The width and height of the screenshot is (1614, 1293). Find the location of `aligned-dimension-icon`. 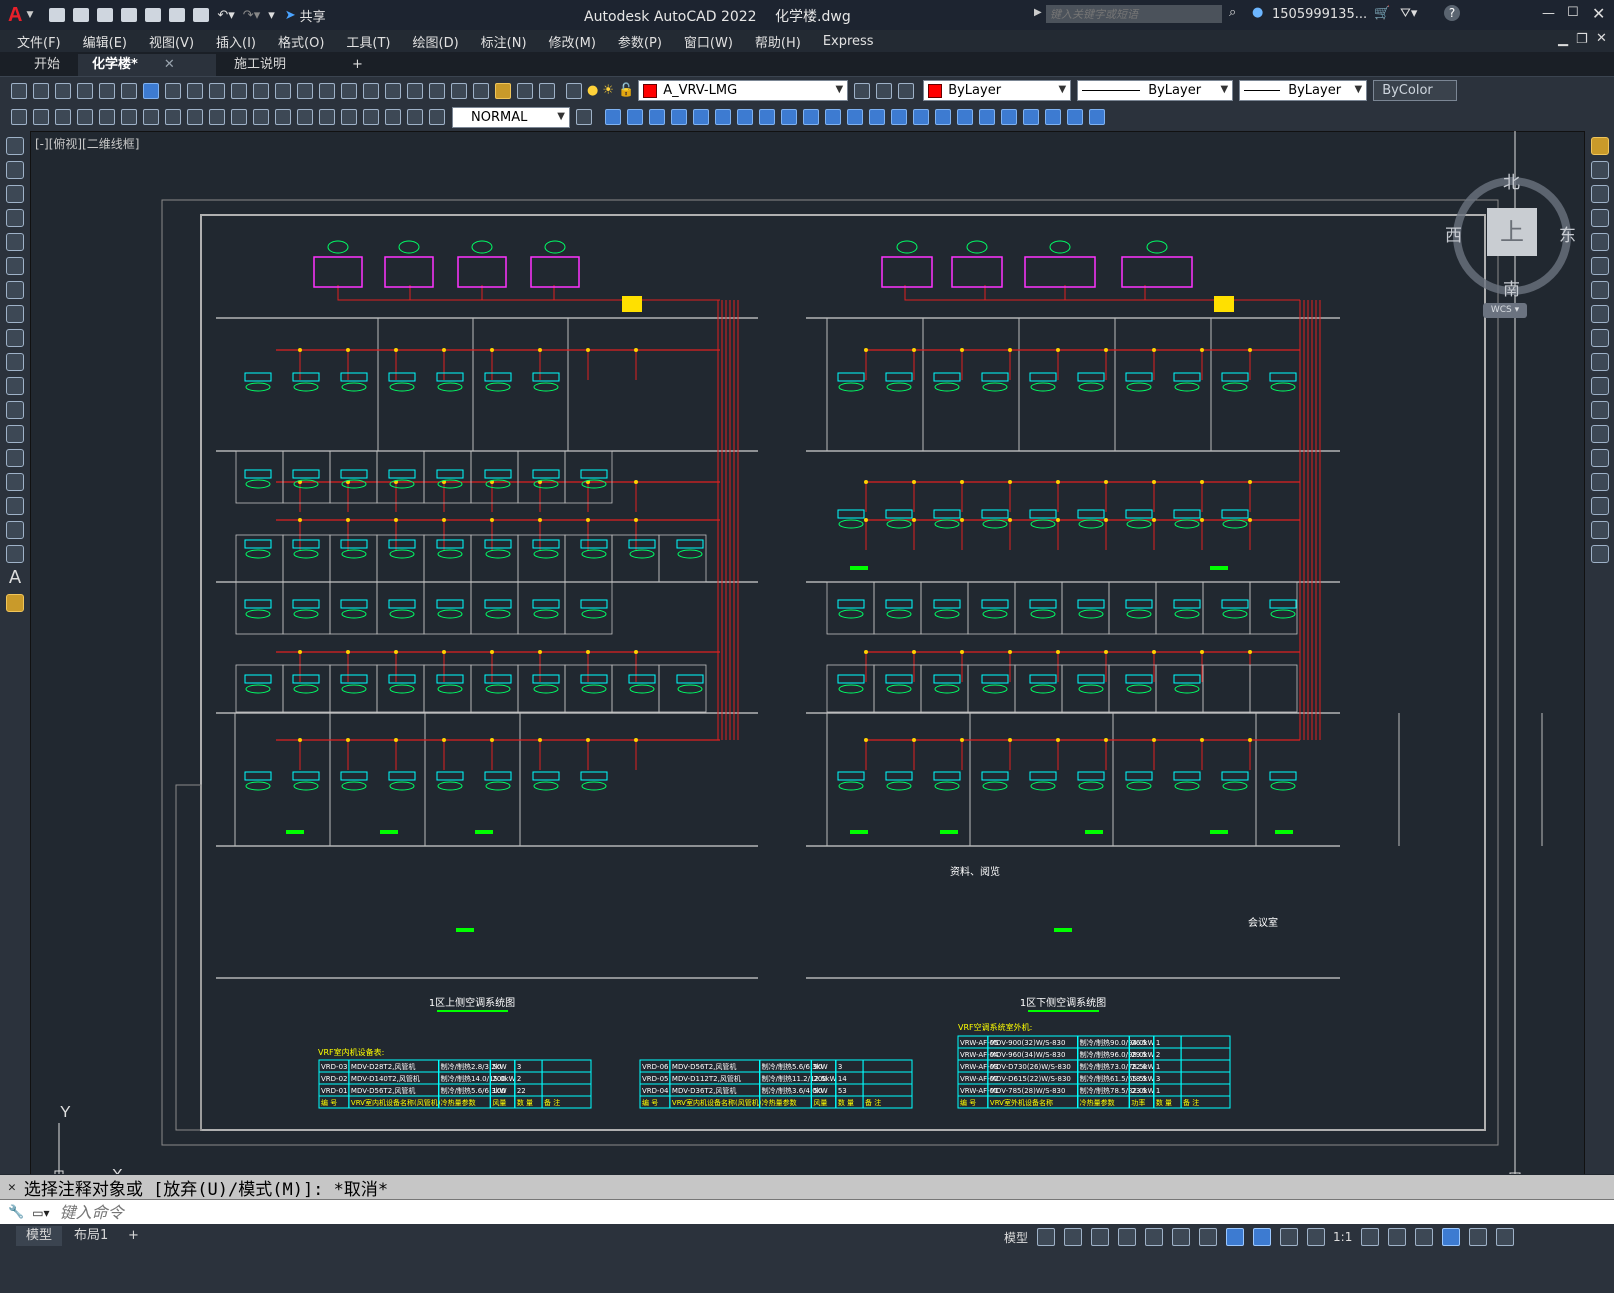

aligned-dimension-icon is located at coordinates (63, 117).